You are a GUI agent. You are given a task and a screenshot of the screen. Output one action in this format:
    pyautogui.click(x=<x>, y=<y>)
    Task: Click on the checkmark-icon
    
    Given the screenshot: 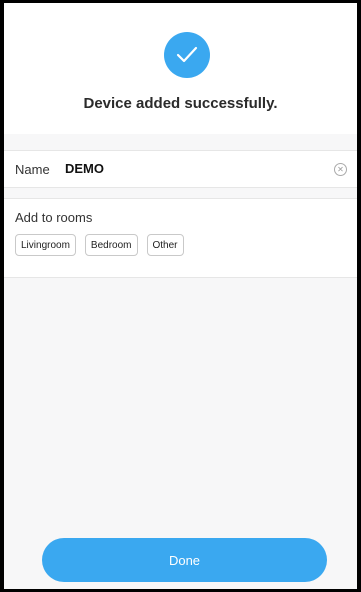 What is the action you would take?
    pyautogui.click(x=187, y=54)
    